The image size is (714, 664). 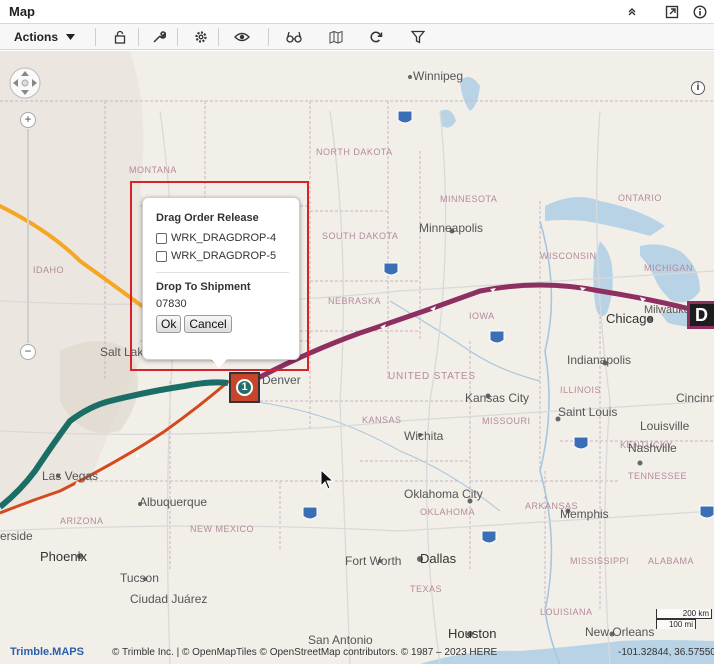 What do you see at coordinates (28, 120) in the screenshot?
I see `zoom-in-button: +` at bounding box center [28, 120].